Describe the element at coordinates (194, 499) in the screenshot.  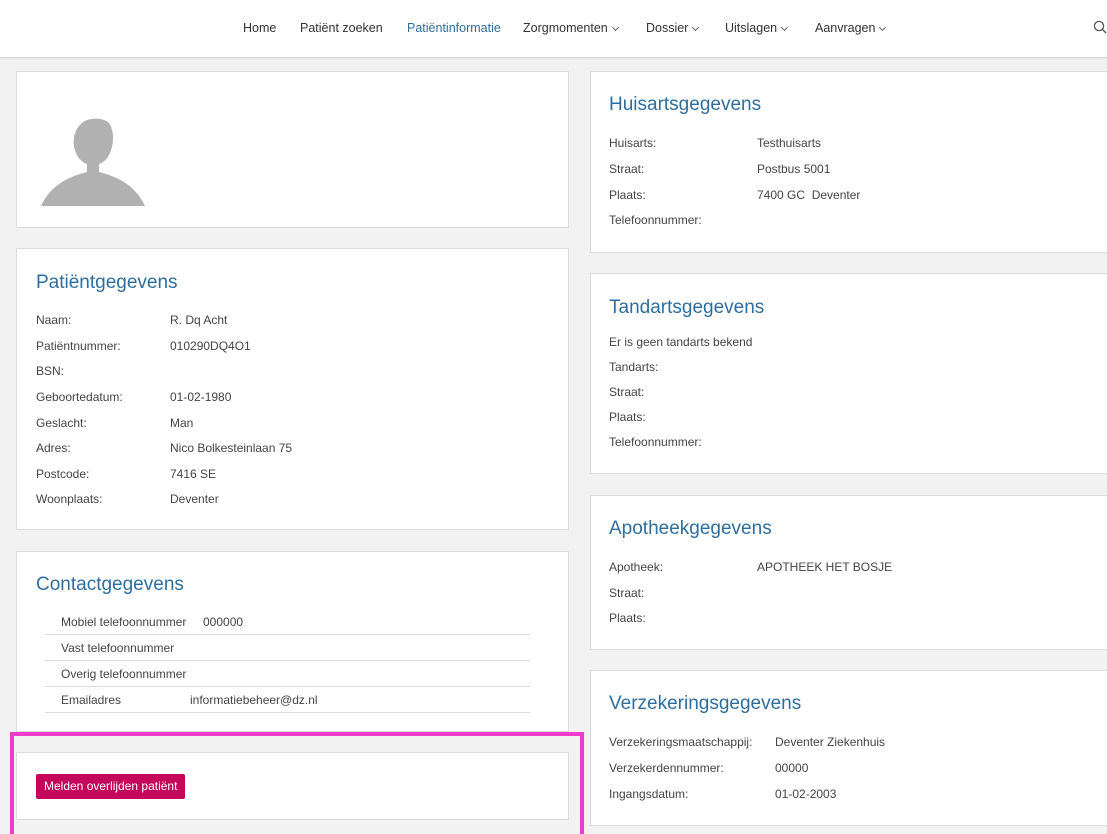
I see `city-value: Deventer` at that location.